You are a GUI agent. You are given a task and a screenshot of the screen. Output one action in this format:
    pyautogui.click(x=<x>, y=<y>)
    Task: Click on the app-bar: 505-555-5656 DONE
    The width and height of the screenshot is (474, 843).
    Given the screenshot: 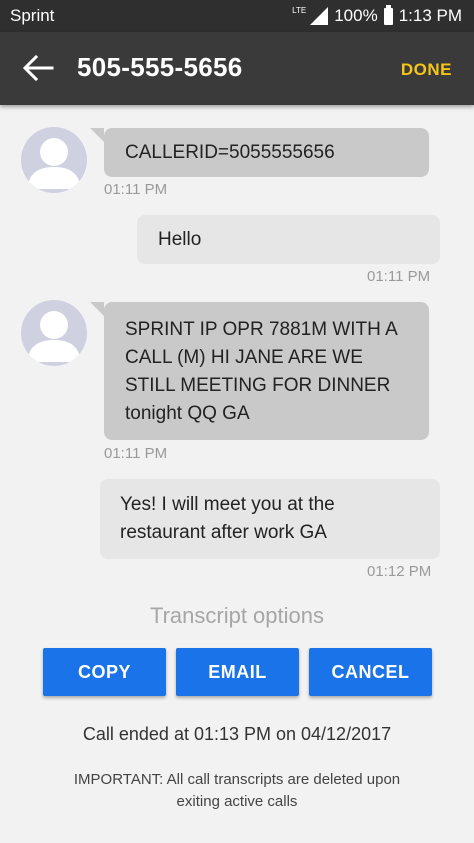 What is the action you would take?
    pyautogui.click(x=237, y=68)
    